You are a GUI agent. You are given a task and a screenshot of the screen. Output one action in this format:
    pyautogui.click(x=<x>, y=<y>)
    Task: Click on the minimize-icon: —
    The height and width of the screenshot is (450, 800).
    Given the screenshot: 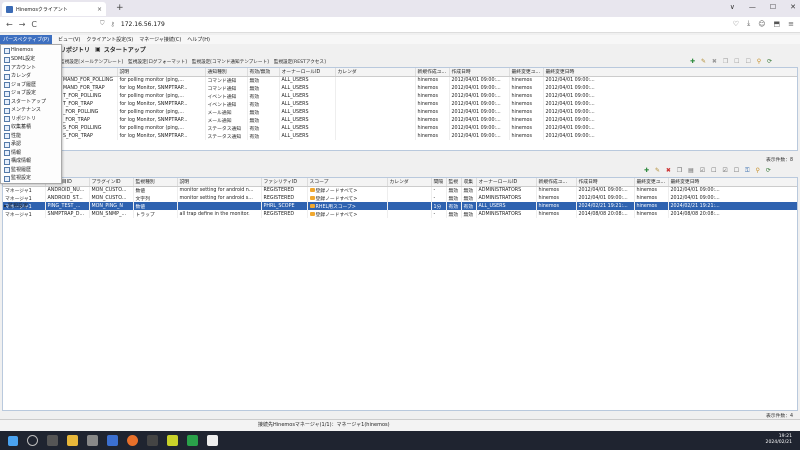 What is the action you would take?
    pyautogui.click(x=752, y=7)
    